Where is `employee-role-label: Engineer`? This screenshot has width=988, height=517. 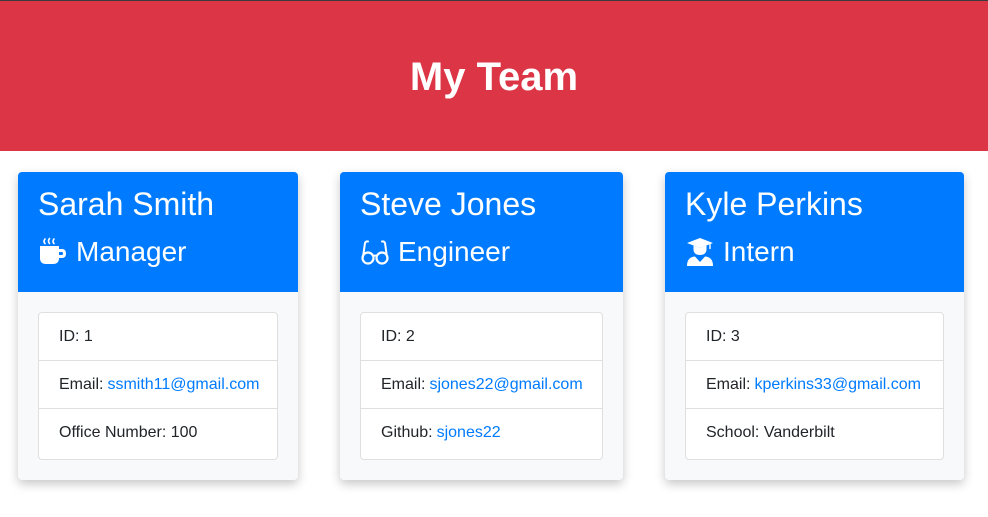
employee-role-label: Engineer is located at coordinates (454, 251).